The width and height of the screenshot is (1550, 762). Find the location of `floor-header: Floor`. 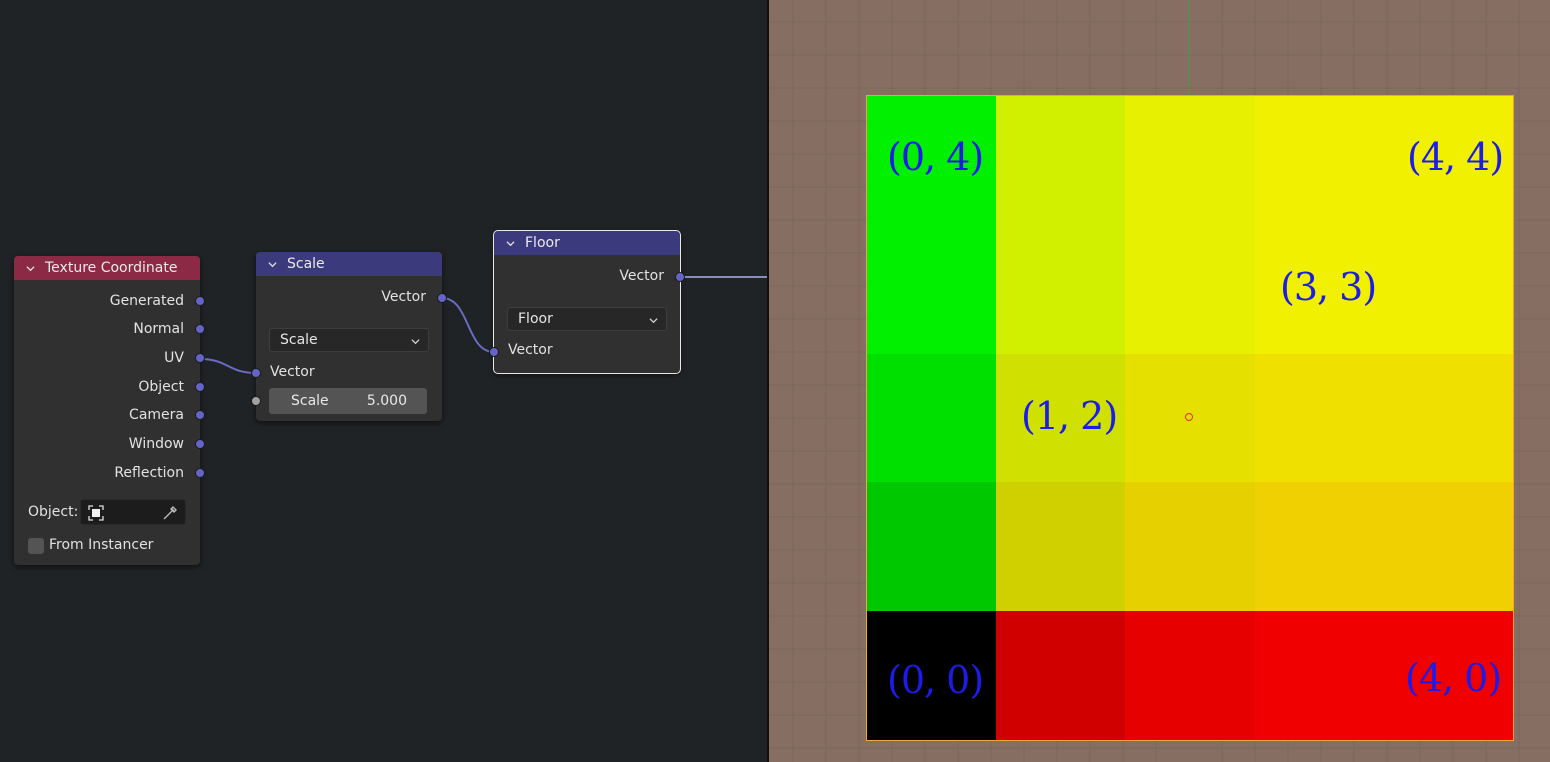

floor-header: Floor is located at coordinates (587, 243).